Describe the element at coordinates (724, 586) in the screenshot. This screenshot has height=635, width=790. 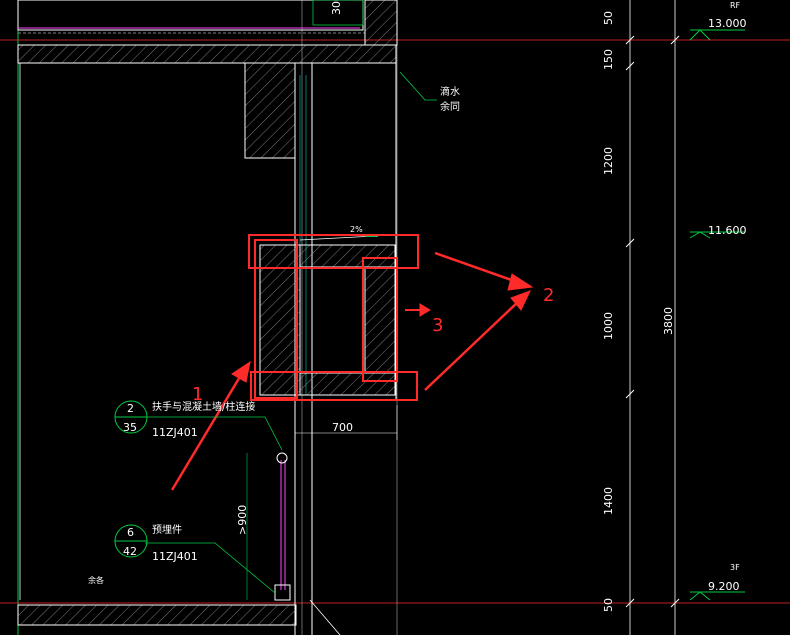
I see `level-9200: 9.200` at that location.